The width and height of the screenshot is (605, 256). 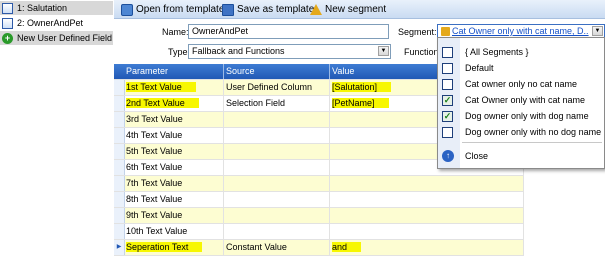 What do you see at coordinates (164, 247) in the screenshot?
I see `cell-parameter-text: Seperation Text` at bounding box center [164, 247].